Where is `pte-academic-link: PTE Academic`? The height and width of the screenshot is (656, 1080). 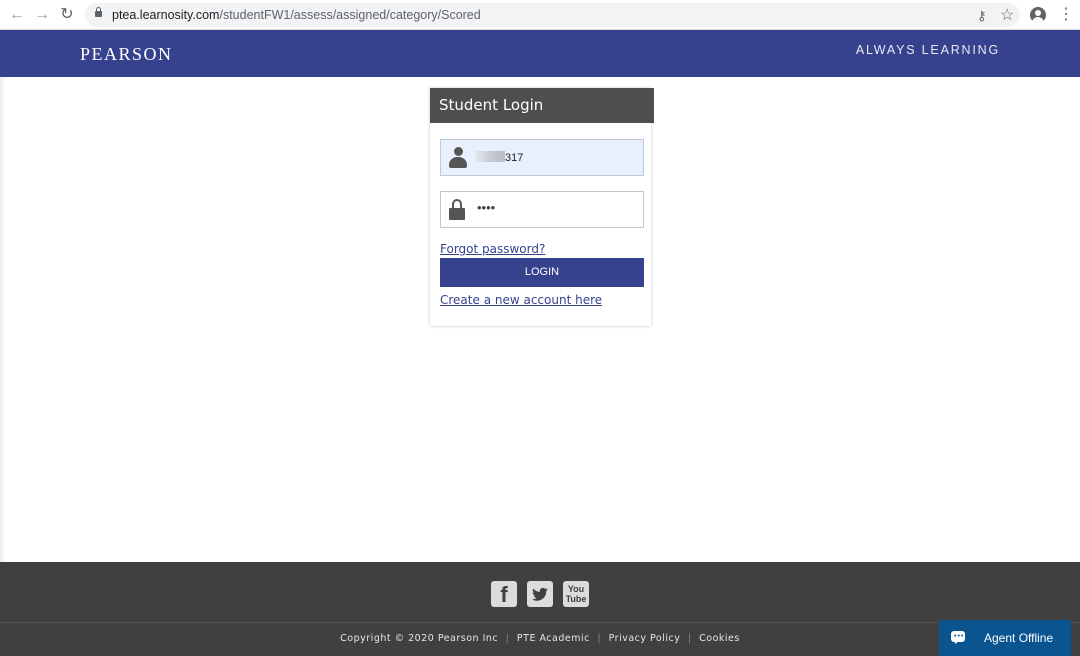 pte-academic-link: PTE Academic is located at coordinates (553, 638).